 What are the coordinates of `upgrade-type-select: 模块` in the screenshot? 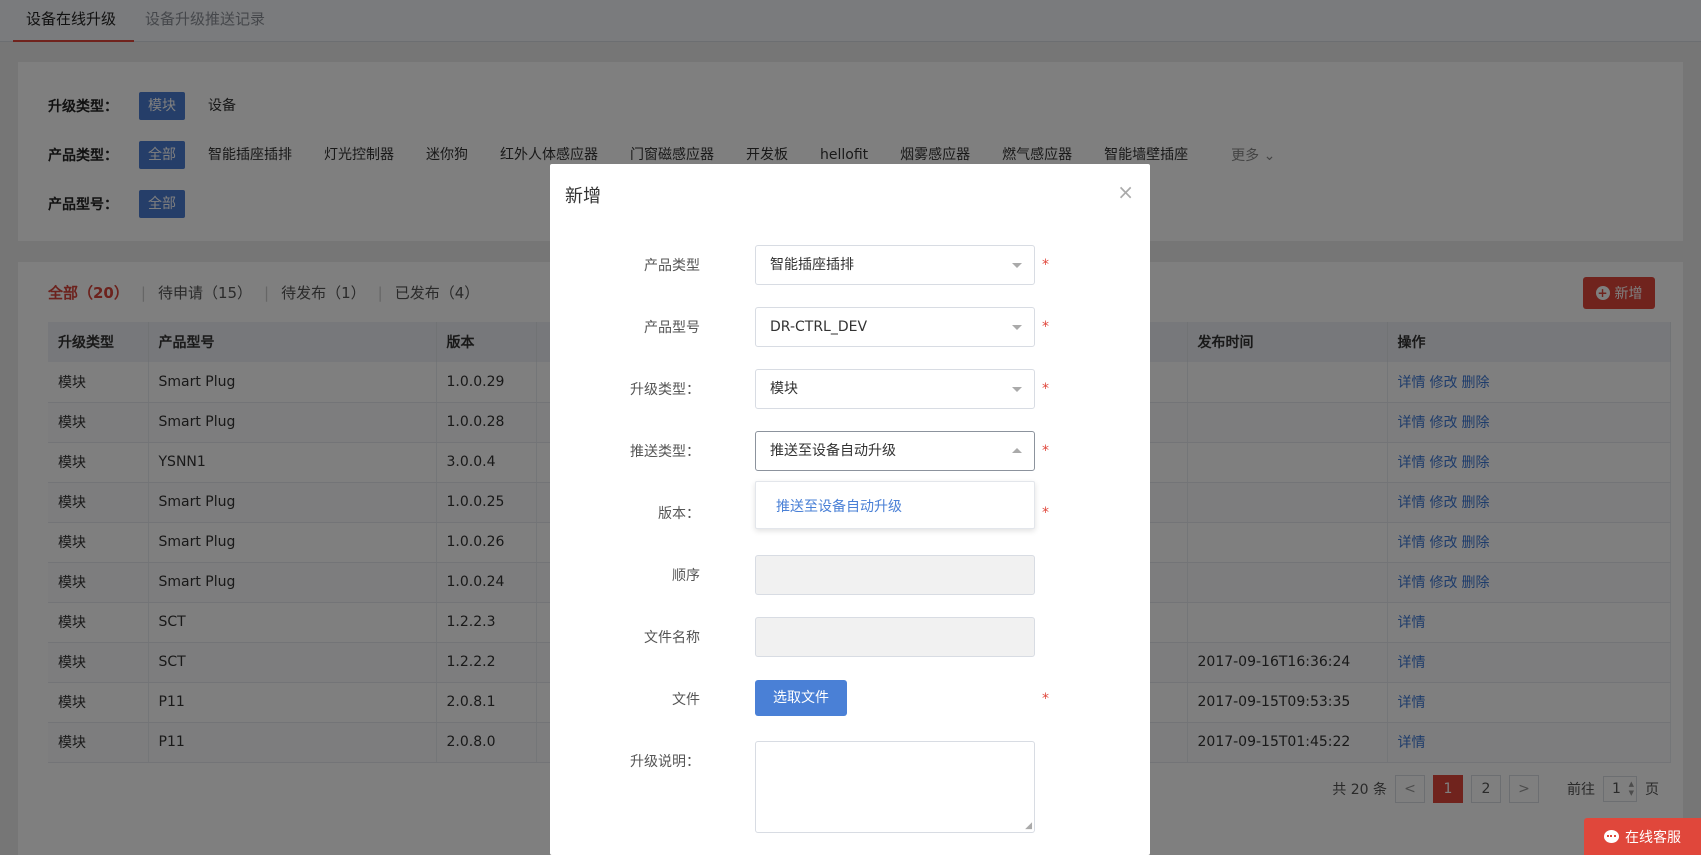 It's located at (895, 389).